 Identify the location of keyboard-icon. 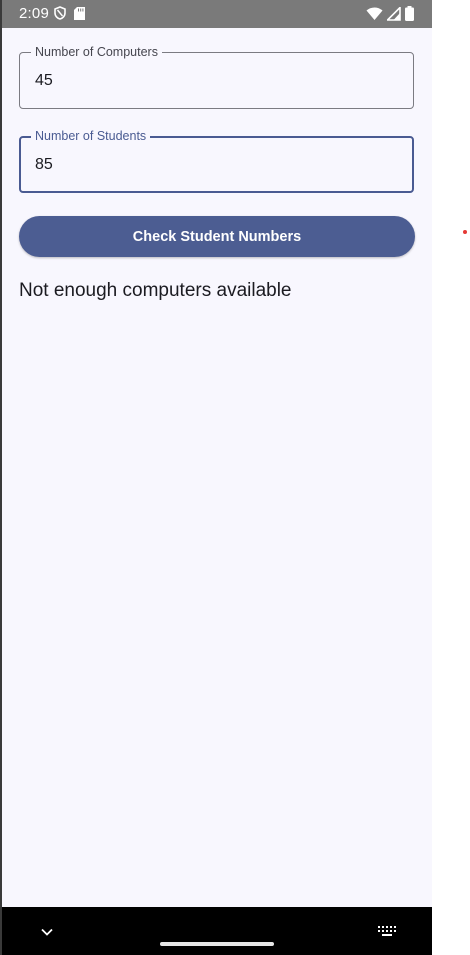
(387, 934).